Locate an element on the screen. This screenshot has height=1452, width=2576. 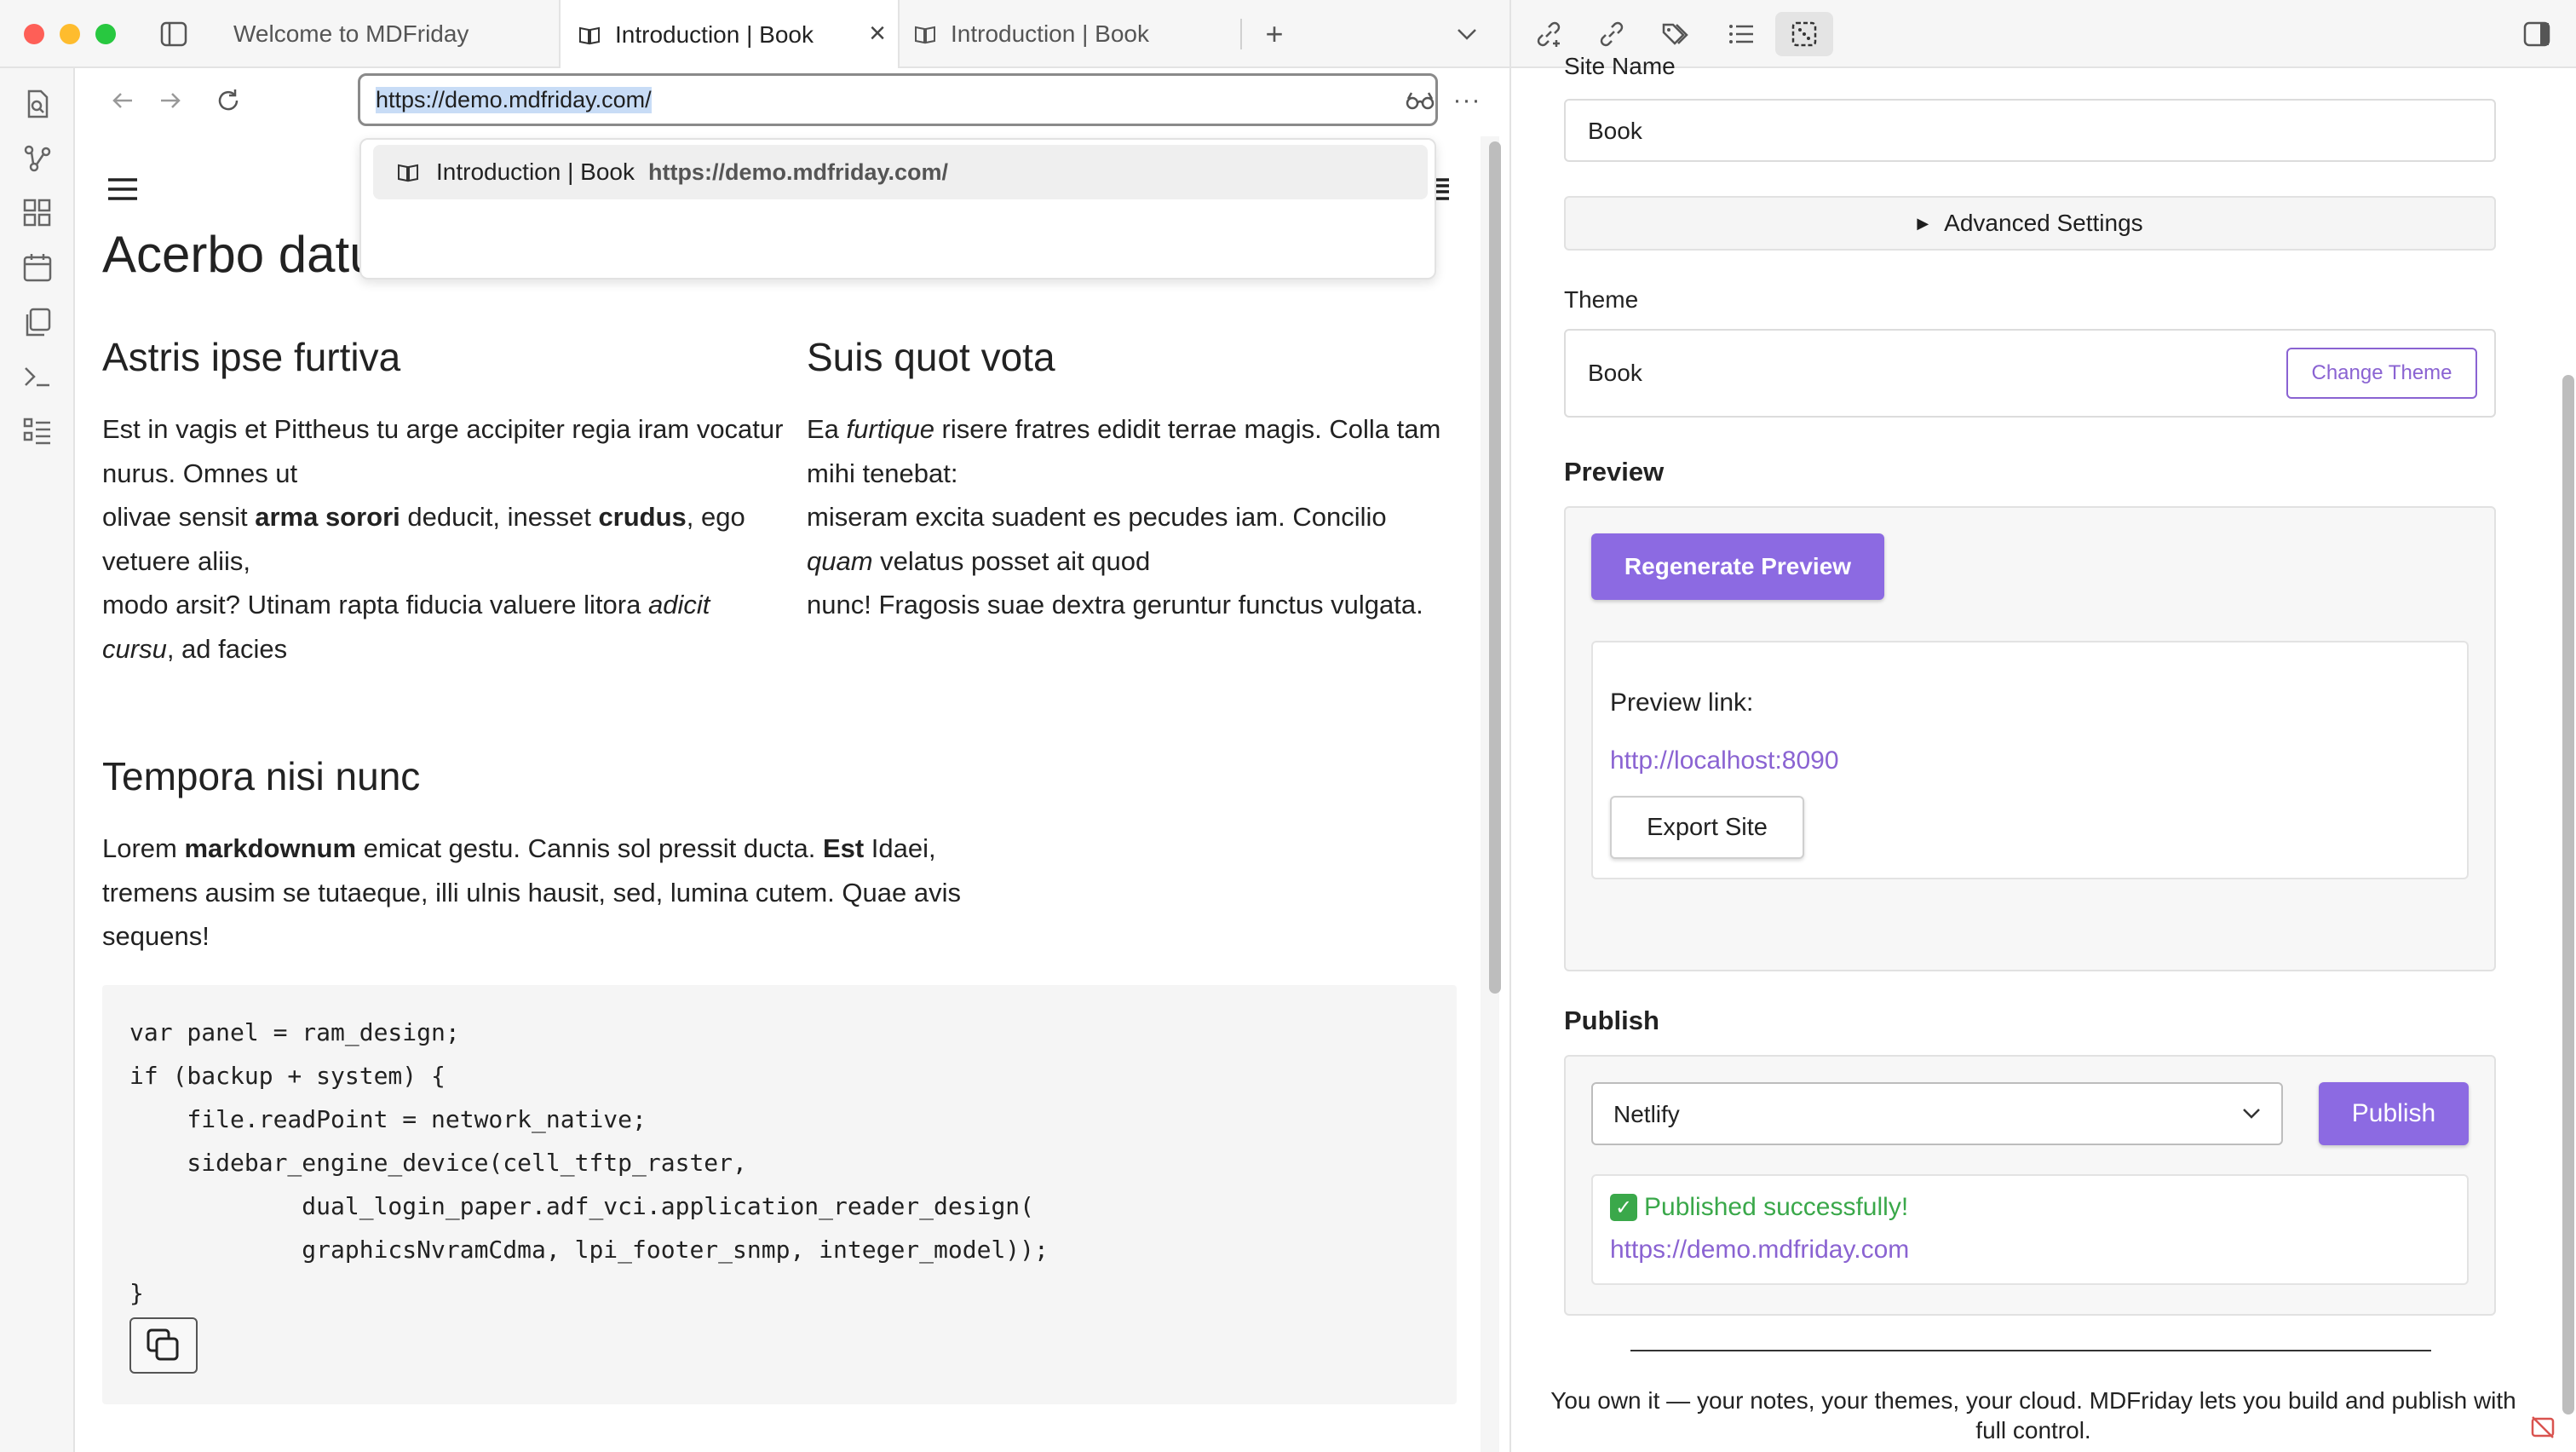
more-icon: ··· is located at coordinates (1467, 101).